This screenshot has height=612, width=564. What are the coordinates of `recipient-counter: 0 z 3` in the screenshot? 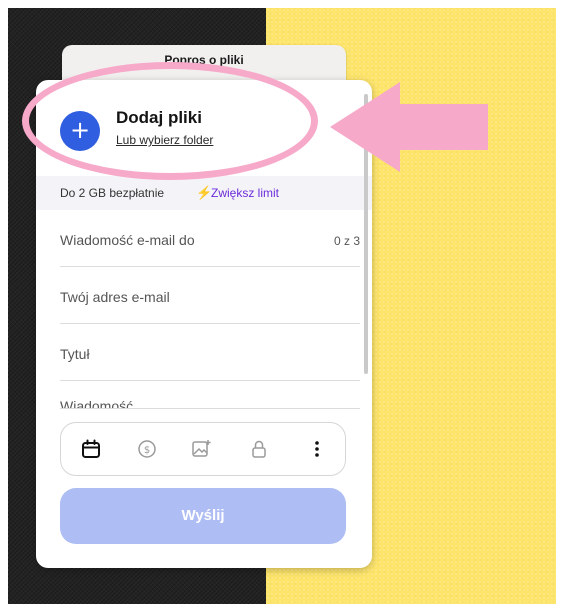 It's located at (346, 241).